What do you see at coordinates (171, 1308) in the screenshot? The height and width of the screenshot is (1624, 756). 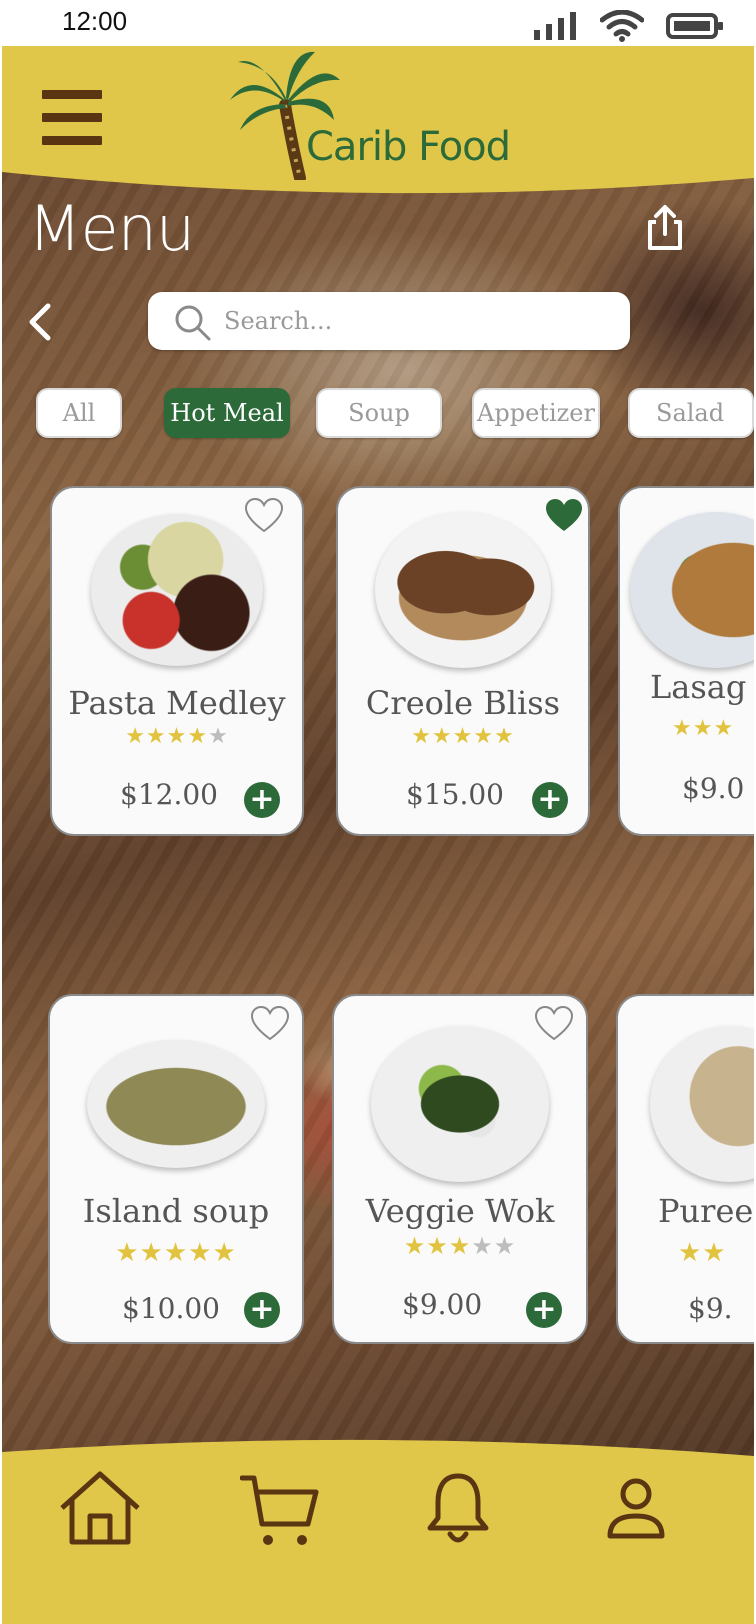 I see `item-price: $10.00` at bounding box center [171, 1308].